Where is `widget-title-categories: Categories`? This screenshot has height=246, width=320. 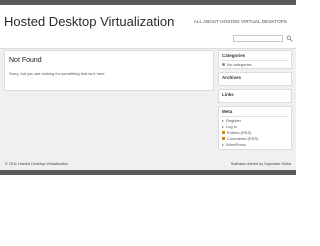
widget-title-categories: Categories is located at coordinates (234, 55).